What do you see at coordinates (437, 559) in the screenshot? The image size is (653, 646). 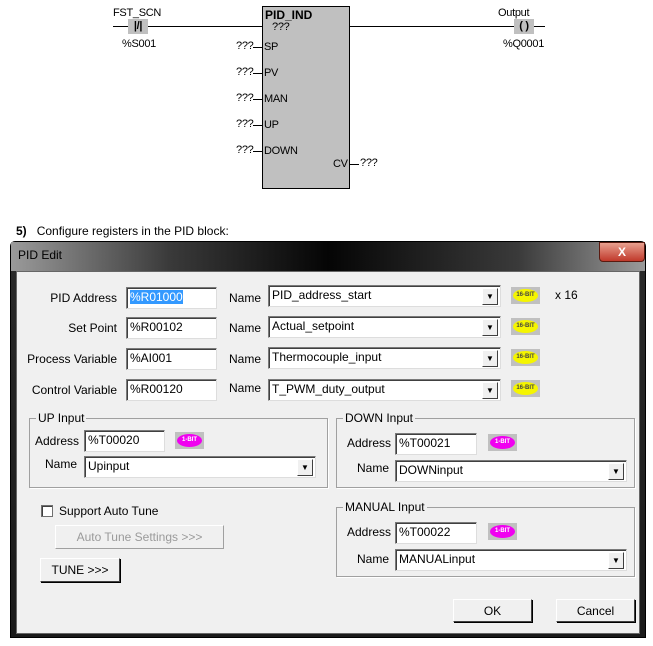 I see `select-value: MANUALinput` at bounding box center [437, 559].